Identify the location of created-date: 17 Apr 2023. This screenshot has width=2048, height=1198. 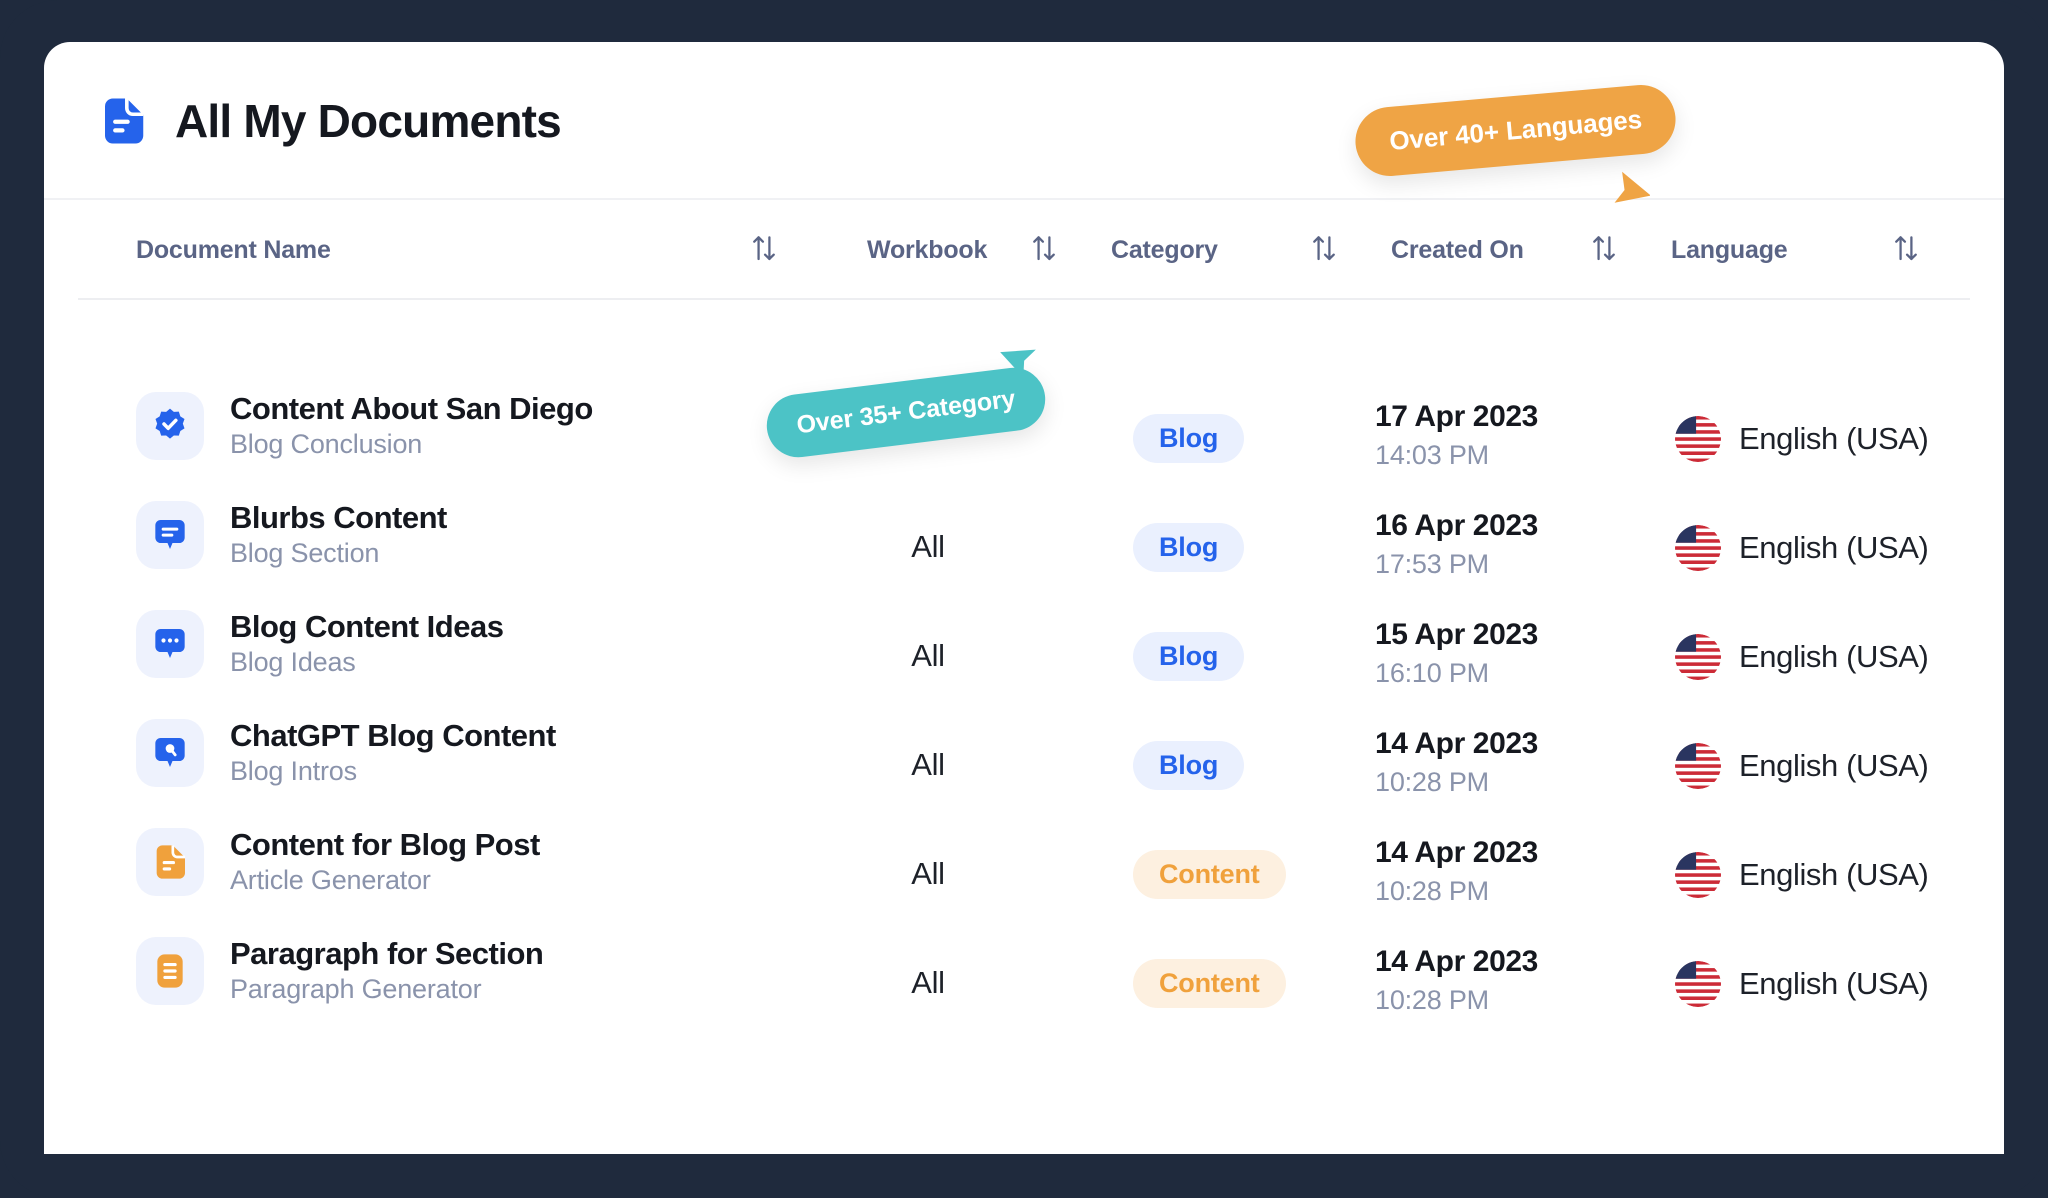
(1456, 416).